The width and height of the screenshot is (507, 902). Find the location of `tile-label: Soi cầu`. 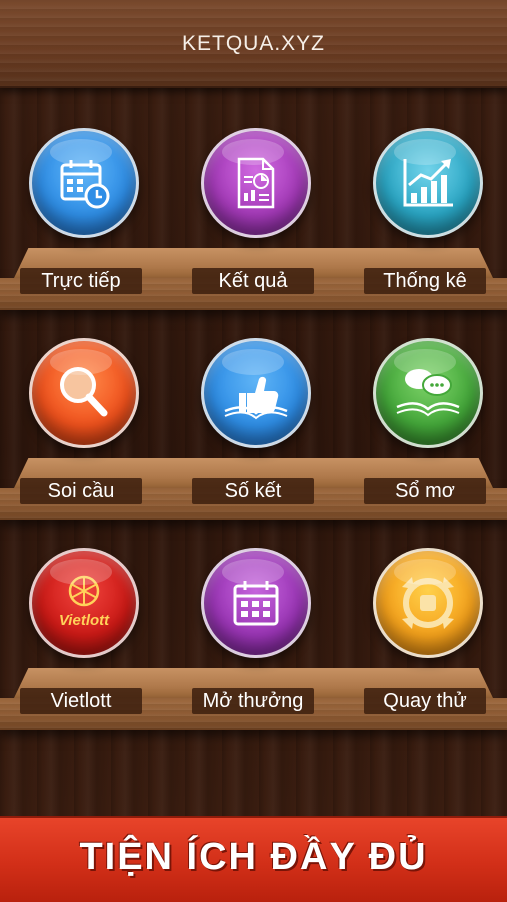

tile-label: Soi cầu is located at coordinates (81, 491).